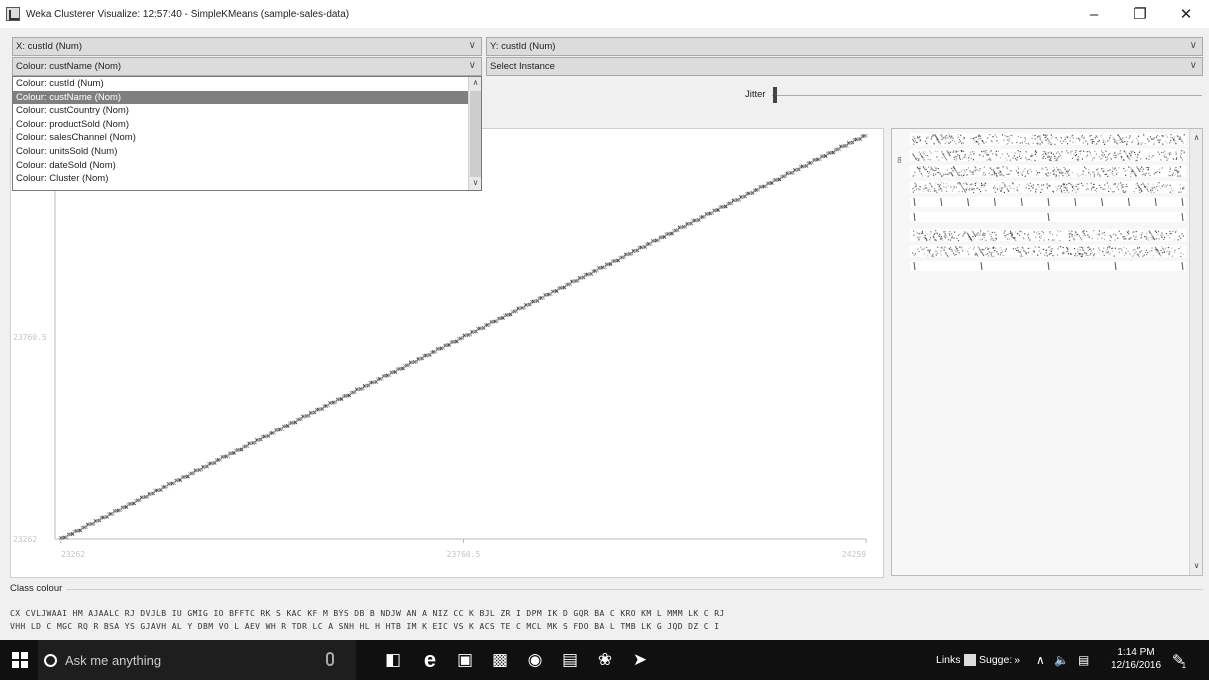  I want to click on attribute-bar, so click(1048, 171).